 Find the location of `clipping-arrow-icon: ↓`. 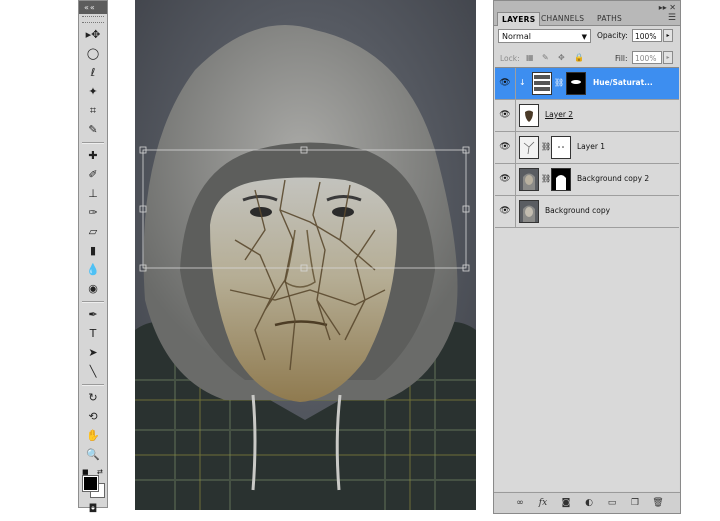

clipping-arrow-icon: ↓ is located at coordinates (522, 82).